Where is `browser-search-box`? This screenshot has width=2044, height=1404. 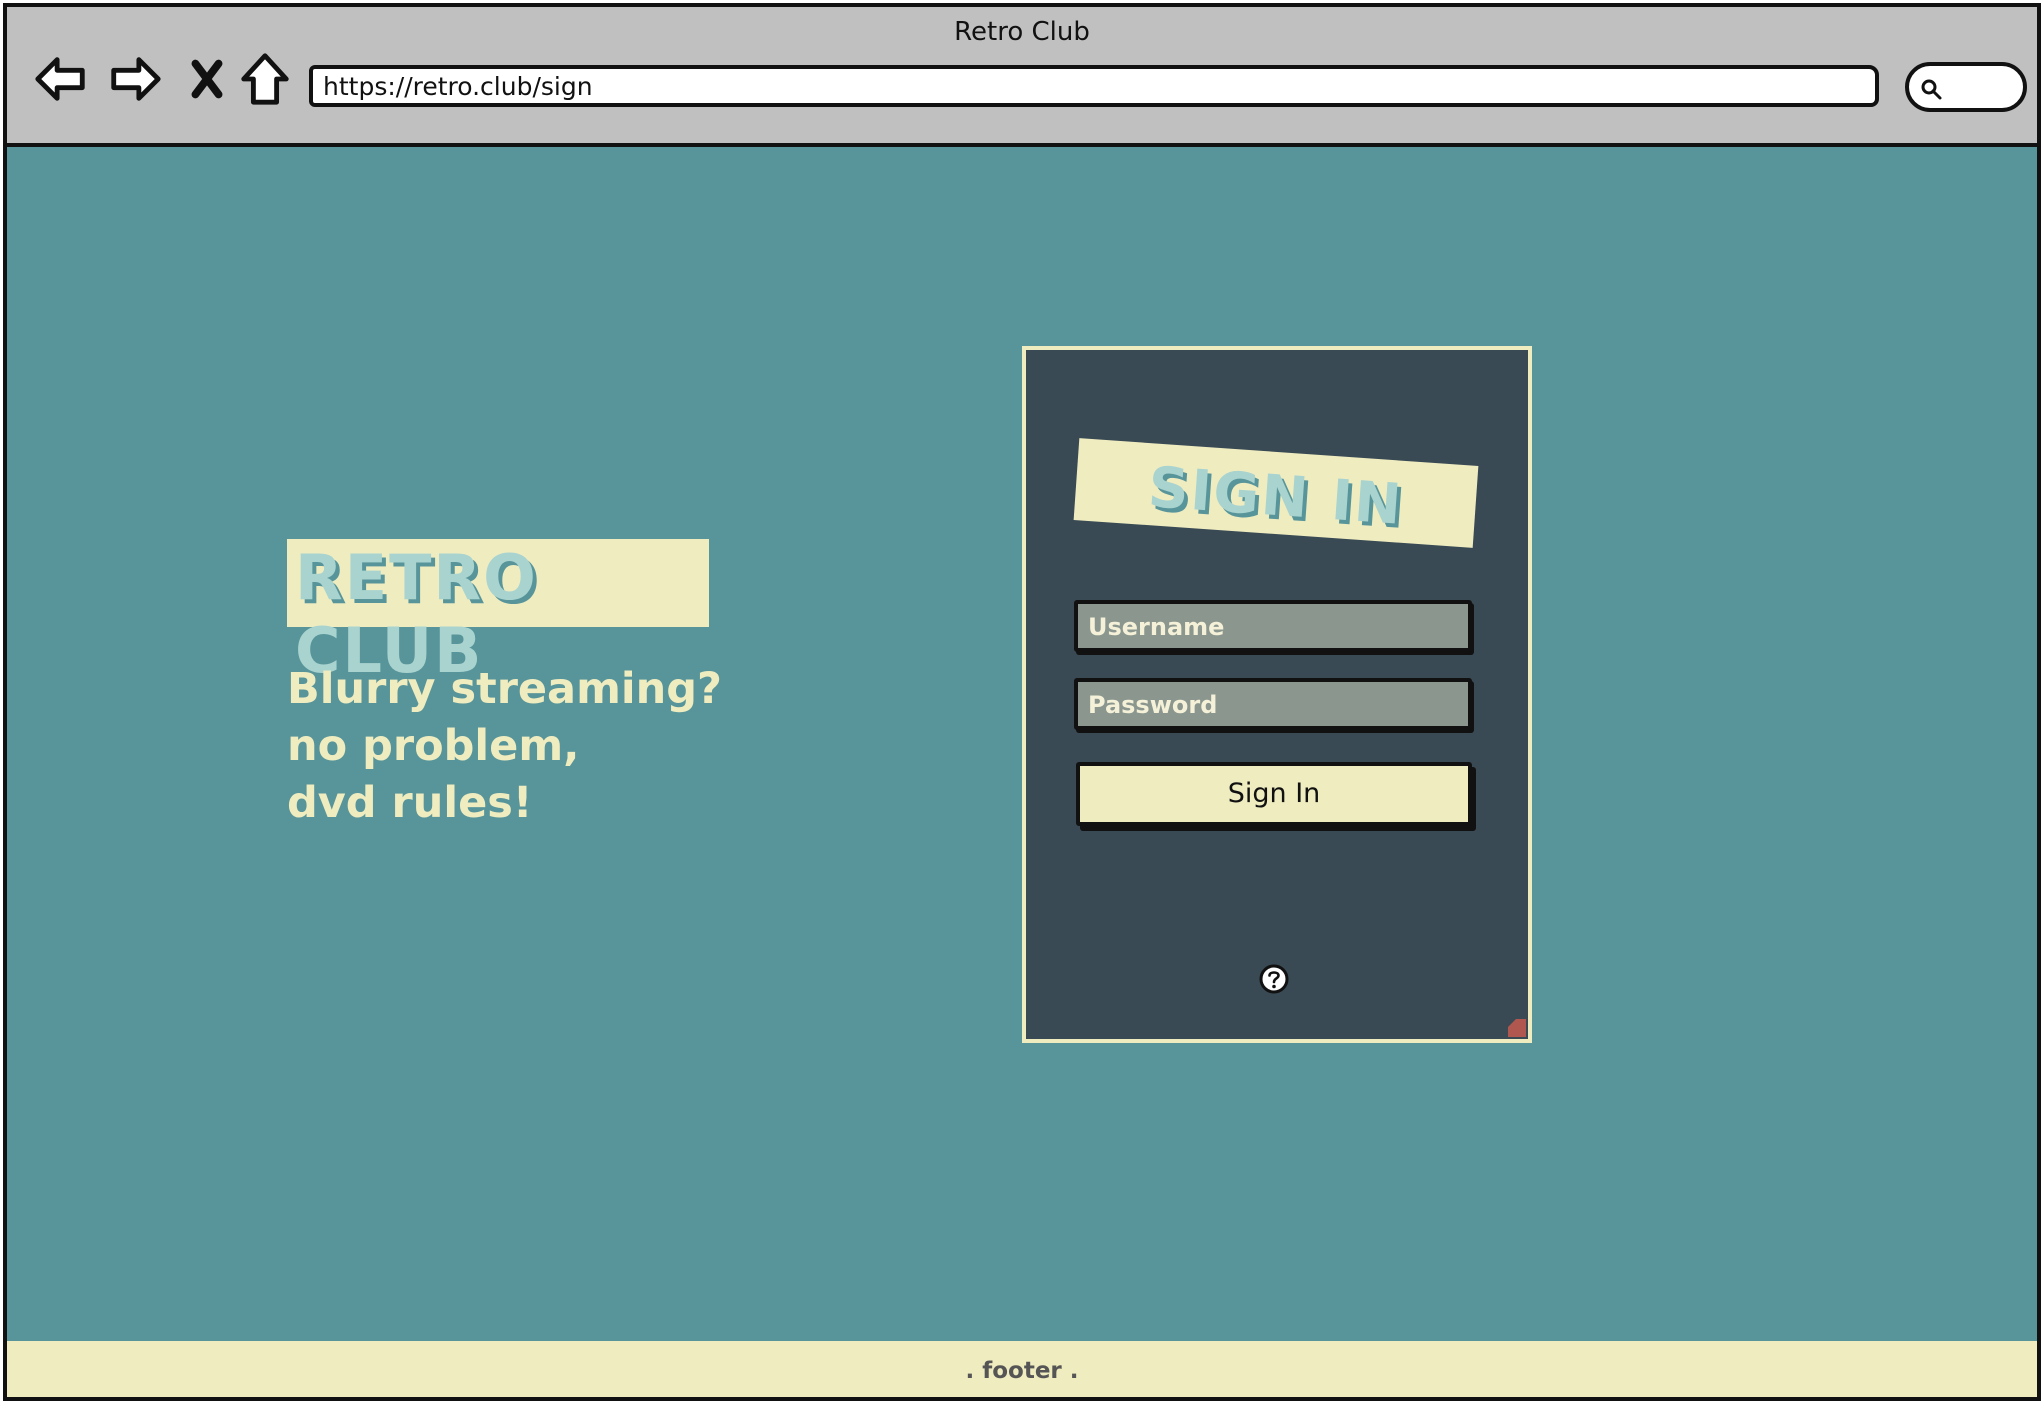
browser-search-box is located at coordinates (1966, 87).